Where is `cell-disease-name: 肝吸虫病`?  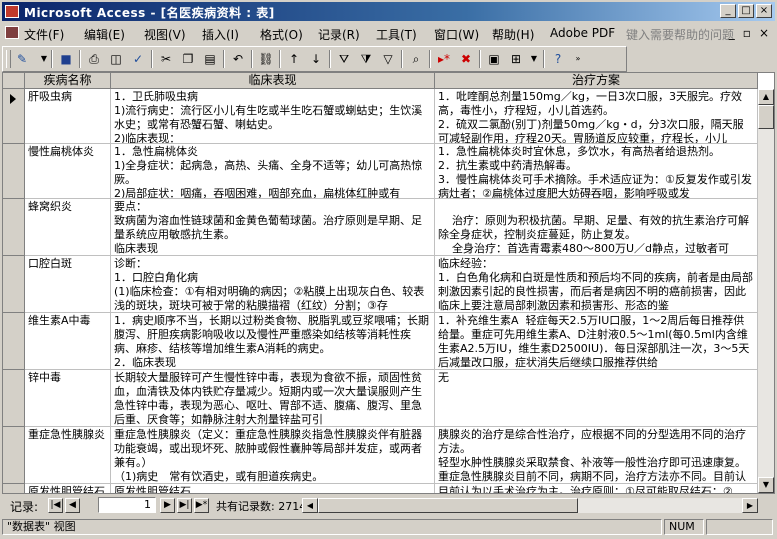
cell-disease-name: 肝吸虫病 is located at coordinates (68, 116).